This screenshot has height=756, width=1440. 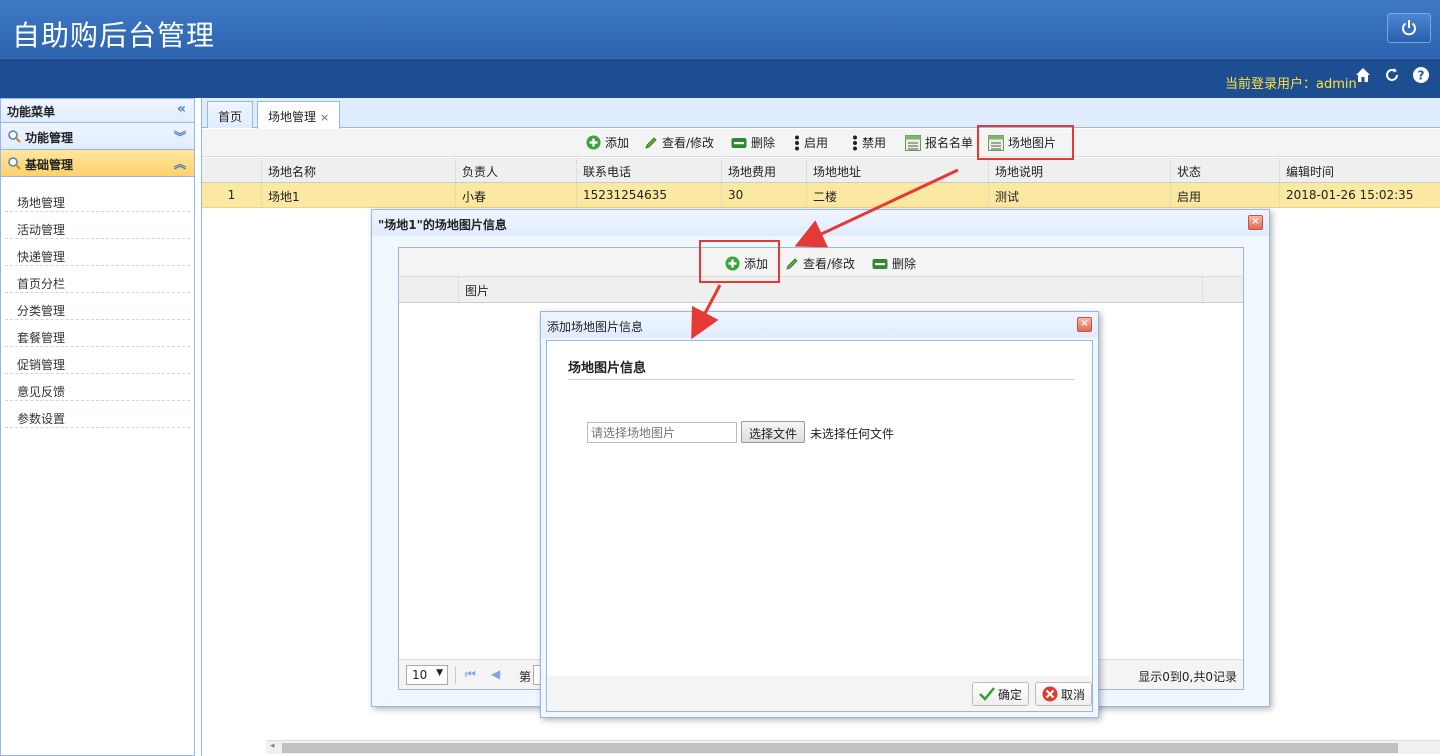 What do you see at coordinates (1225, 170) in the screenshot?
I see `column-header: 状态` at bounding box center [1225, 170].